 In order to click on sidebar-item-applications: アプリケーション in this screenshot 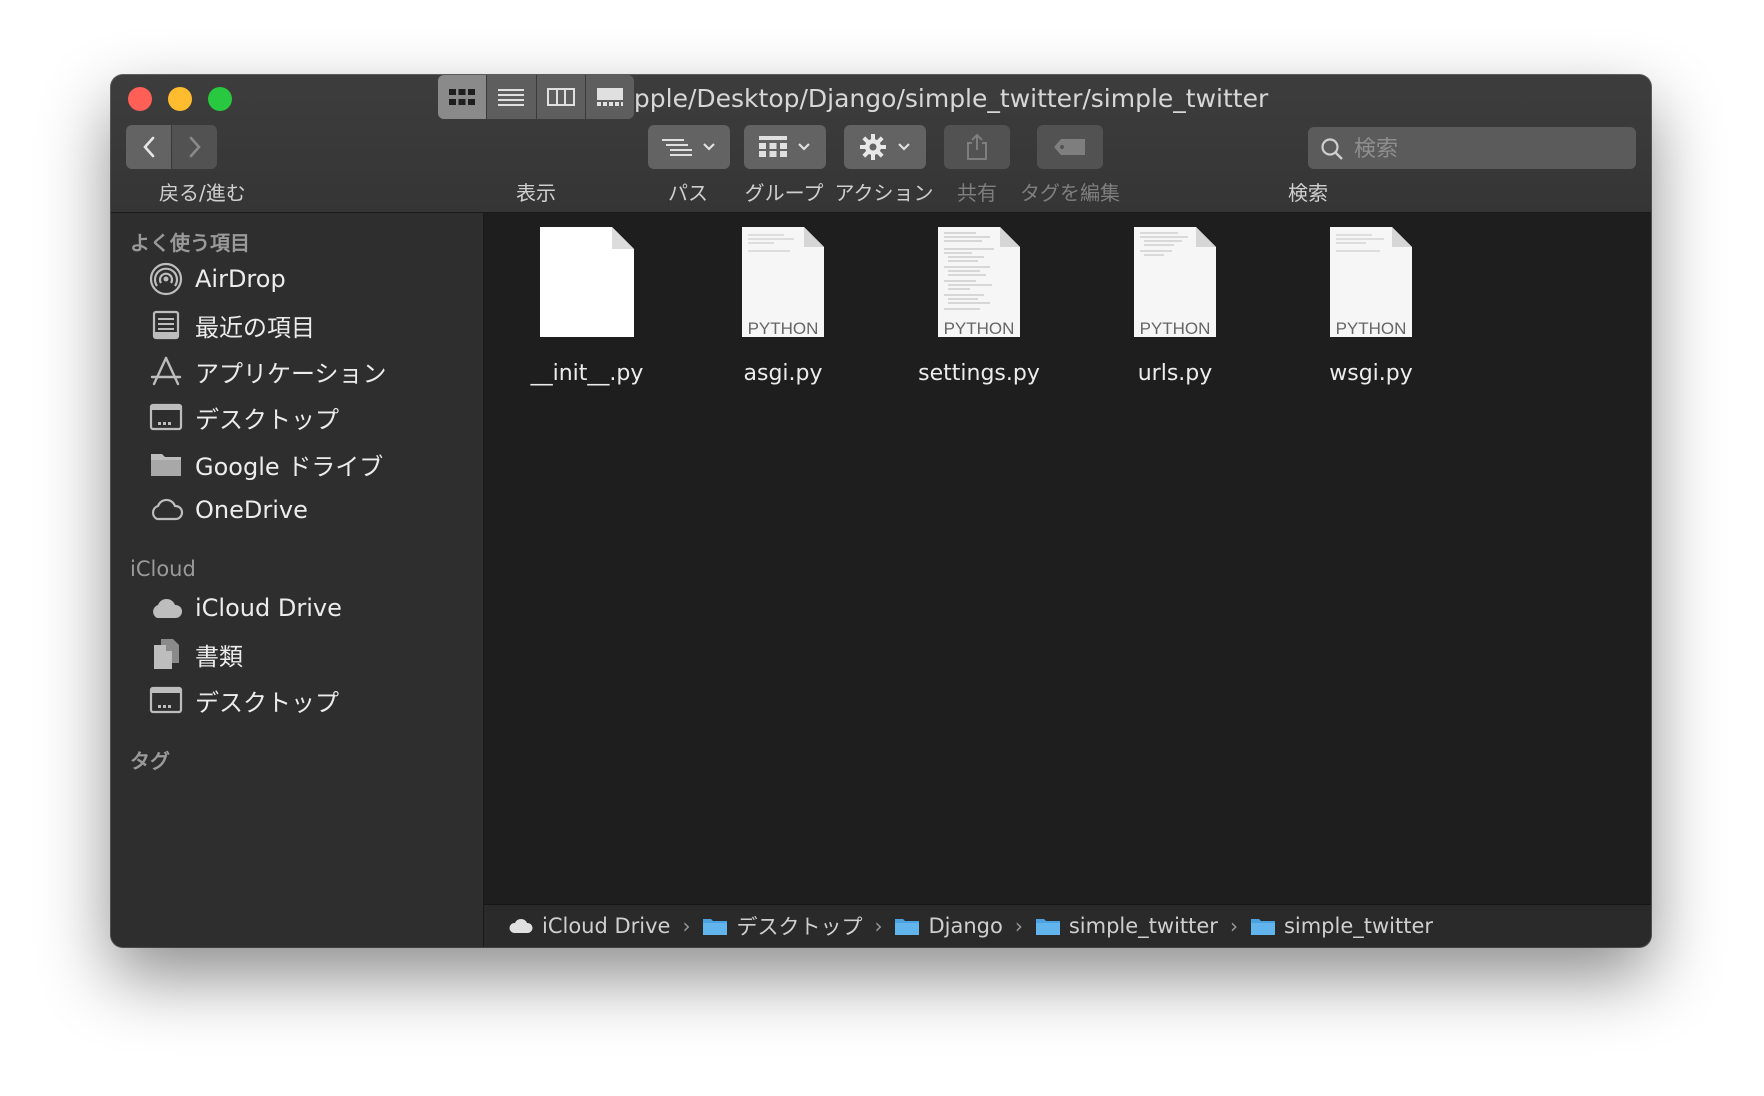, I will do `click(267, 371)`.